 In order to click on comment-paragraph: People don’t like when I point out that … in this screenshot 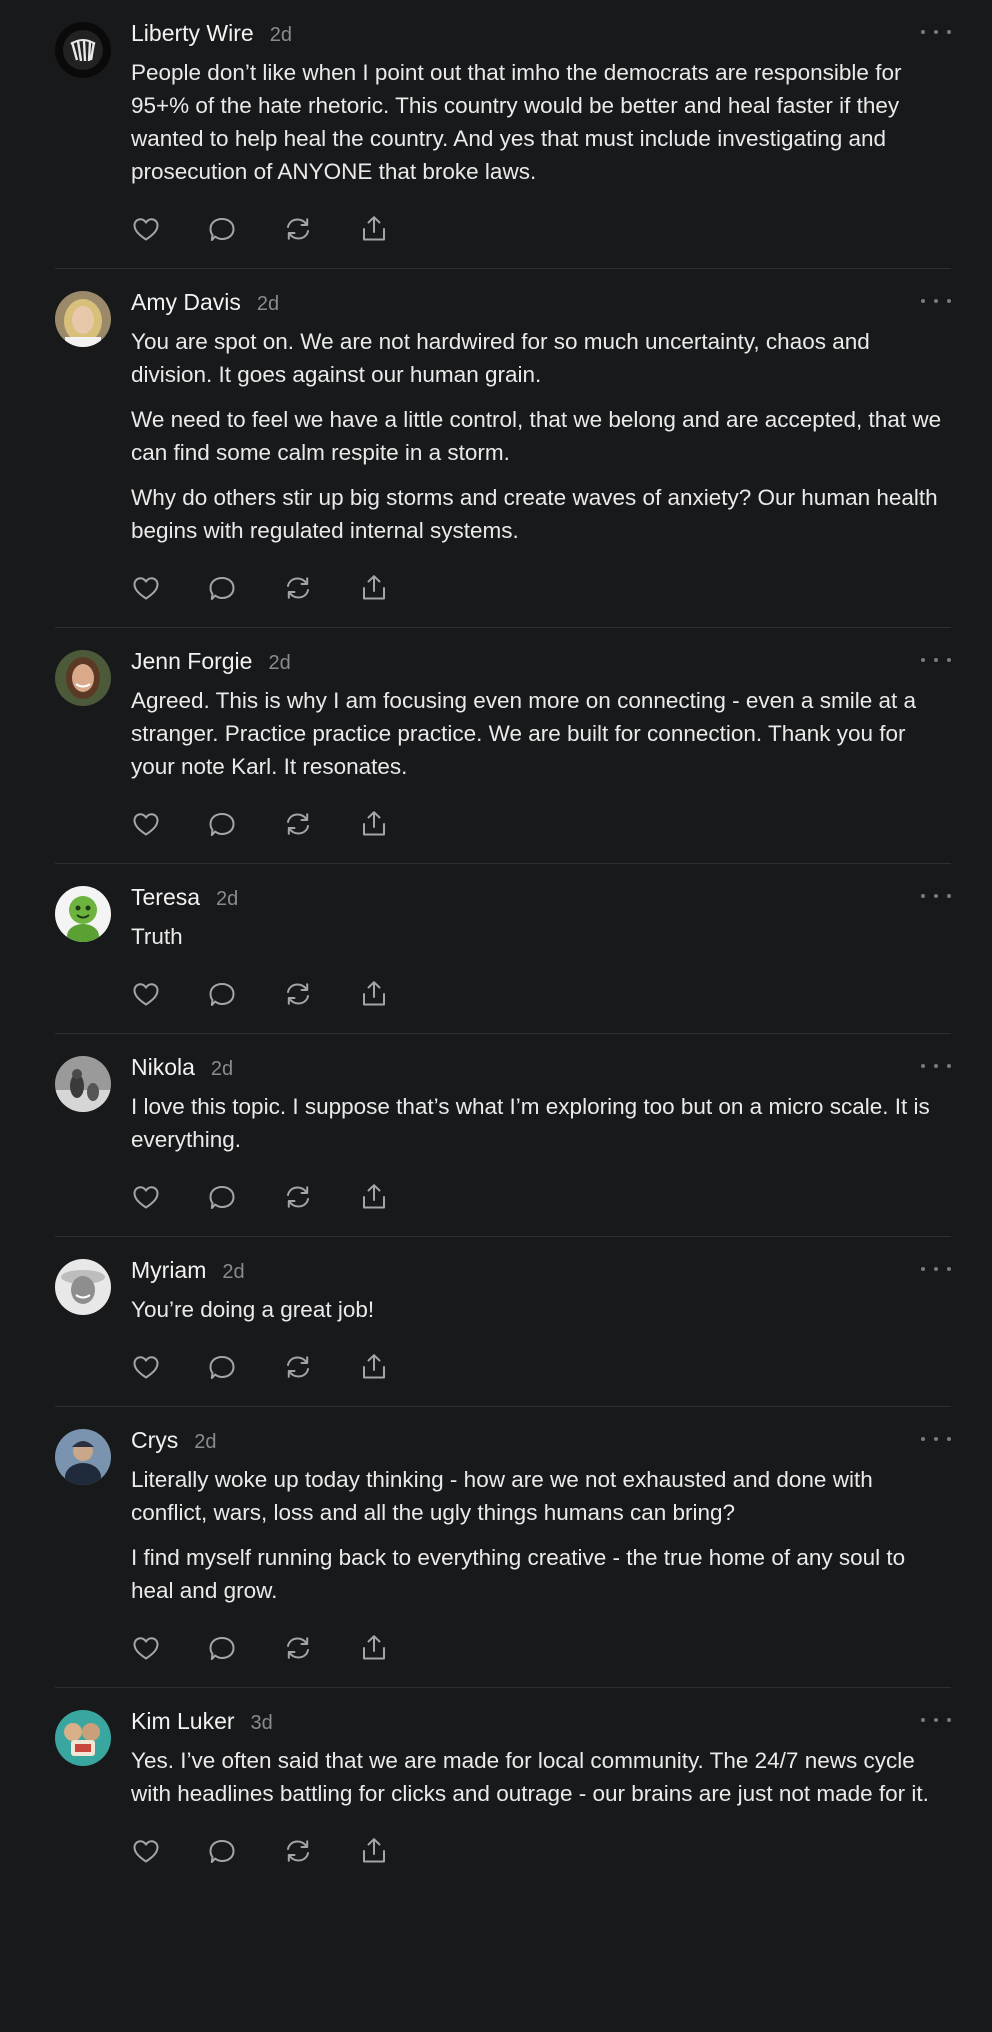, I will do `click(516, 122)`.